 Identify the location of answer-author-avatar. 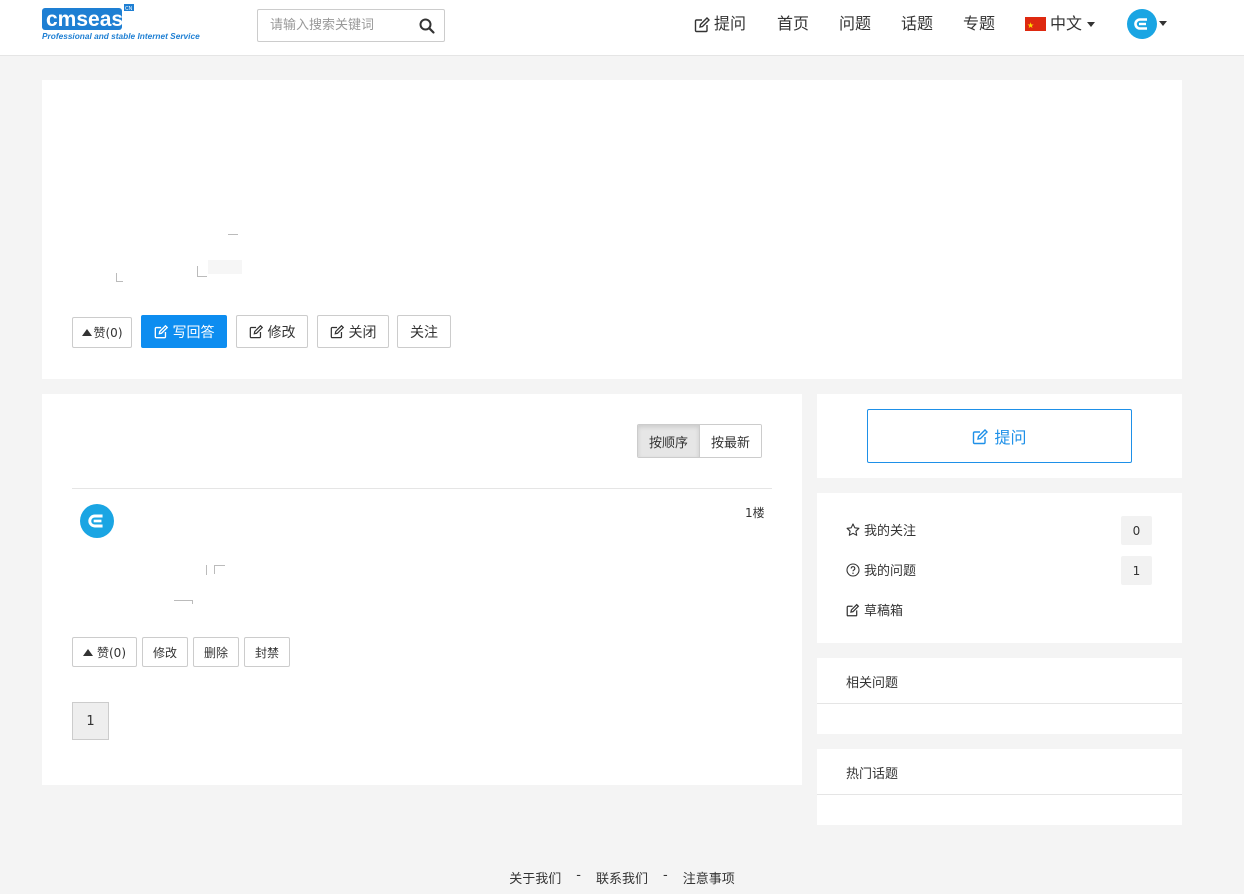
(97, 521).